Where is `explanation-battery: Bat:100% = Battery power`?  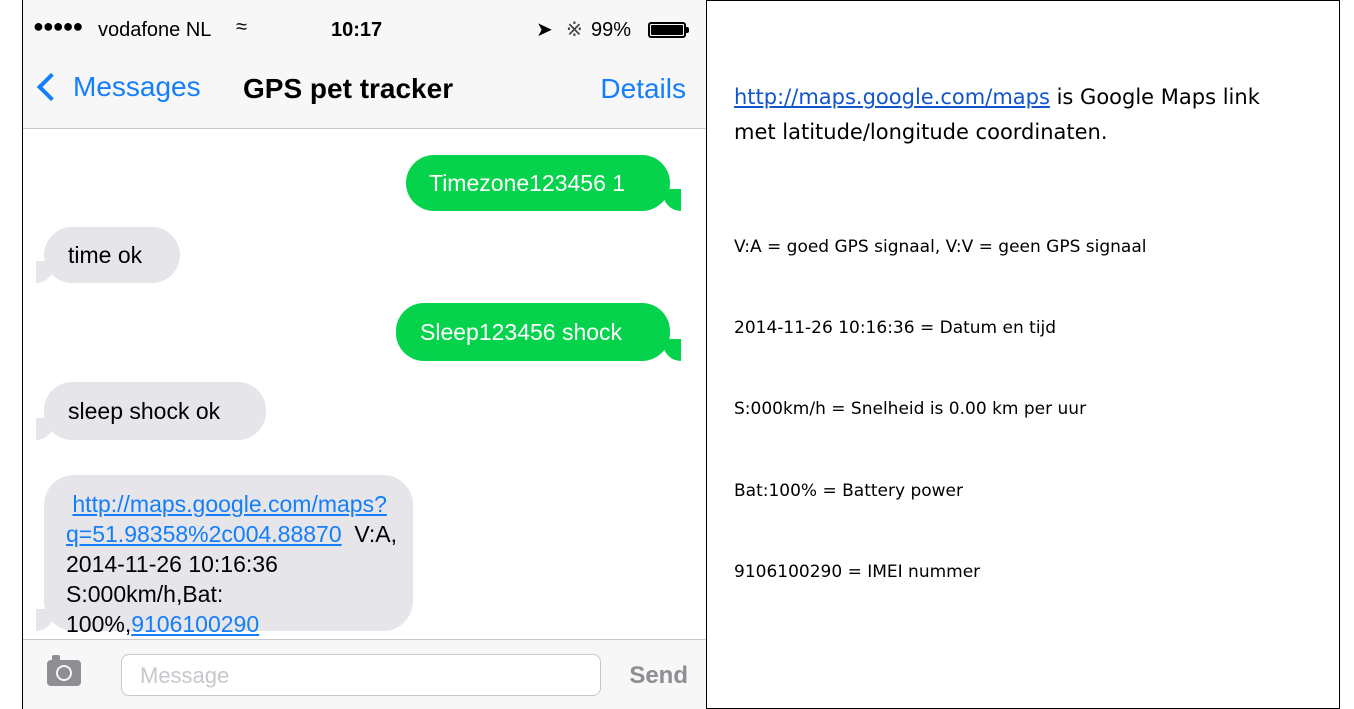 explanation-battery: Bat:100% = Battery power is located at coordinates (848, 491).